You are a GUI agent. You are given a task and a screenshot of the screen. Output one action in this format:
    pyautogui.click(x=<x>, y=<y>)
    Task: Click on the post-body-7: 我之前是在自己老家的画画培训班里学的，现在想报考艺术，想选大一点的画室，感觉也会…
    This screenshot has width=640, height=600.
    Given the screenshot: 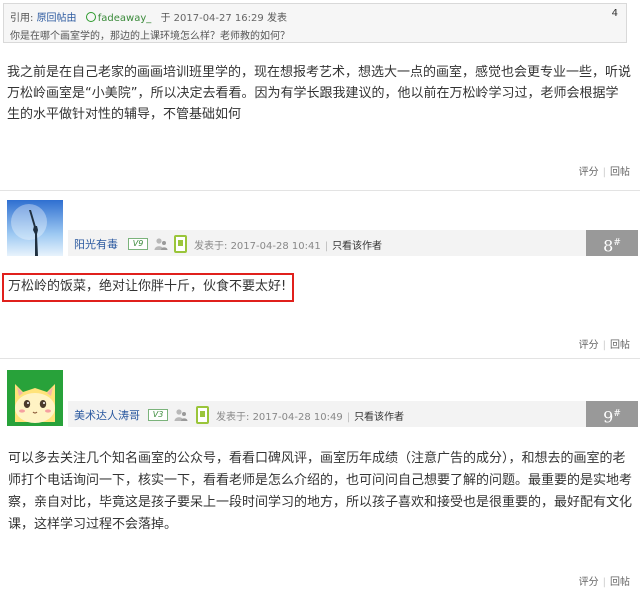 What is the action you would take?
    pyautogui.click(x=319, y=93)
    